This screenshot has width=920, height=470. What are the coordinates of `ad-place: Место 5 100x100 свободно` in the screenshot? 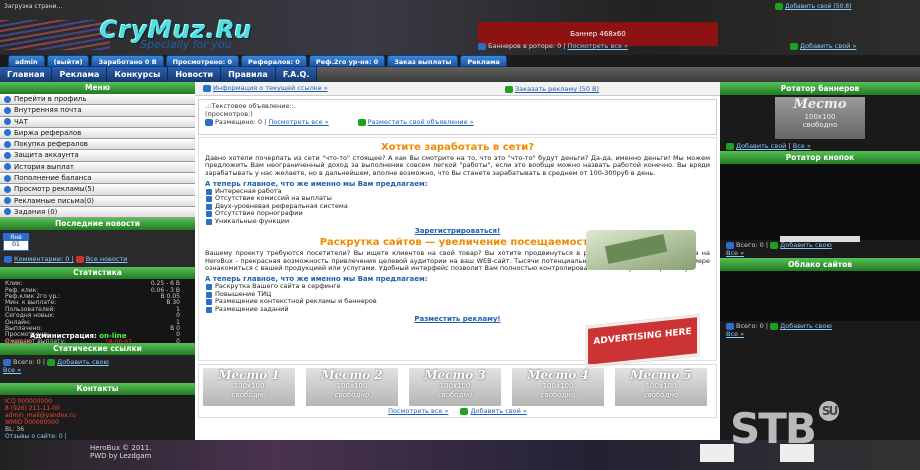 It's located at (661, 387).